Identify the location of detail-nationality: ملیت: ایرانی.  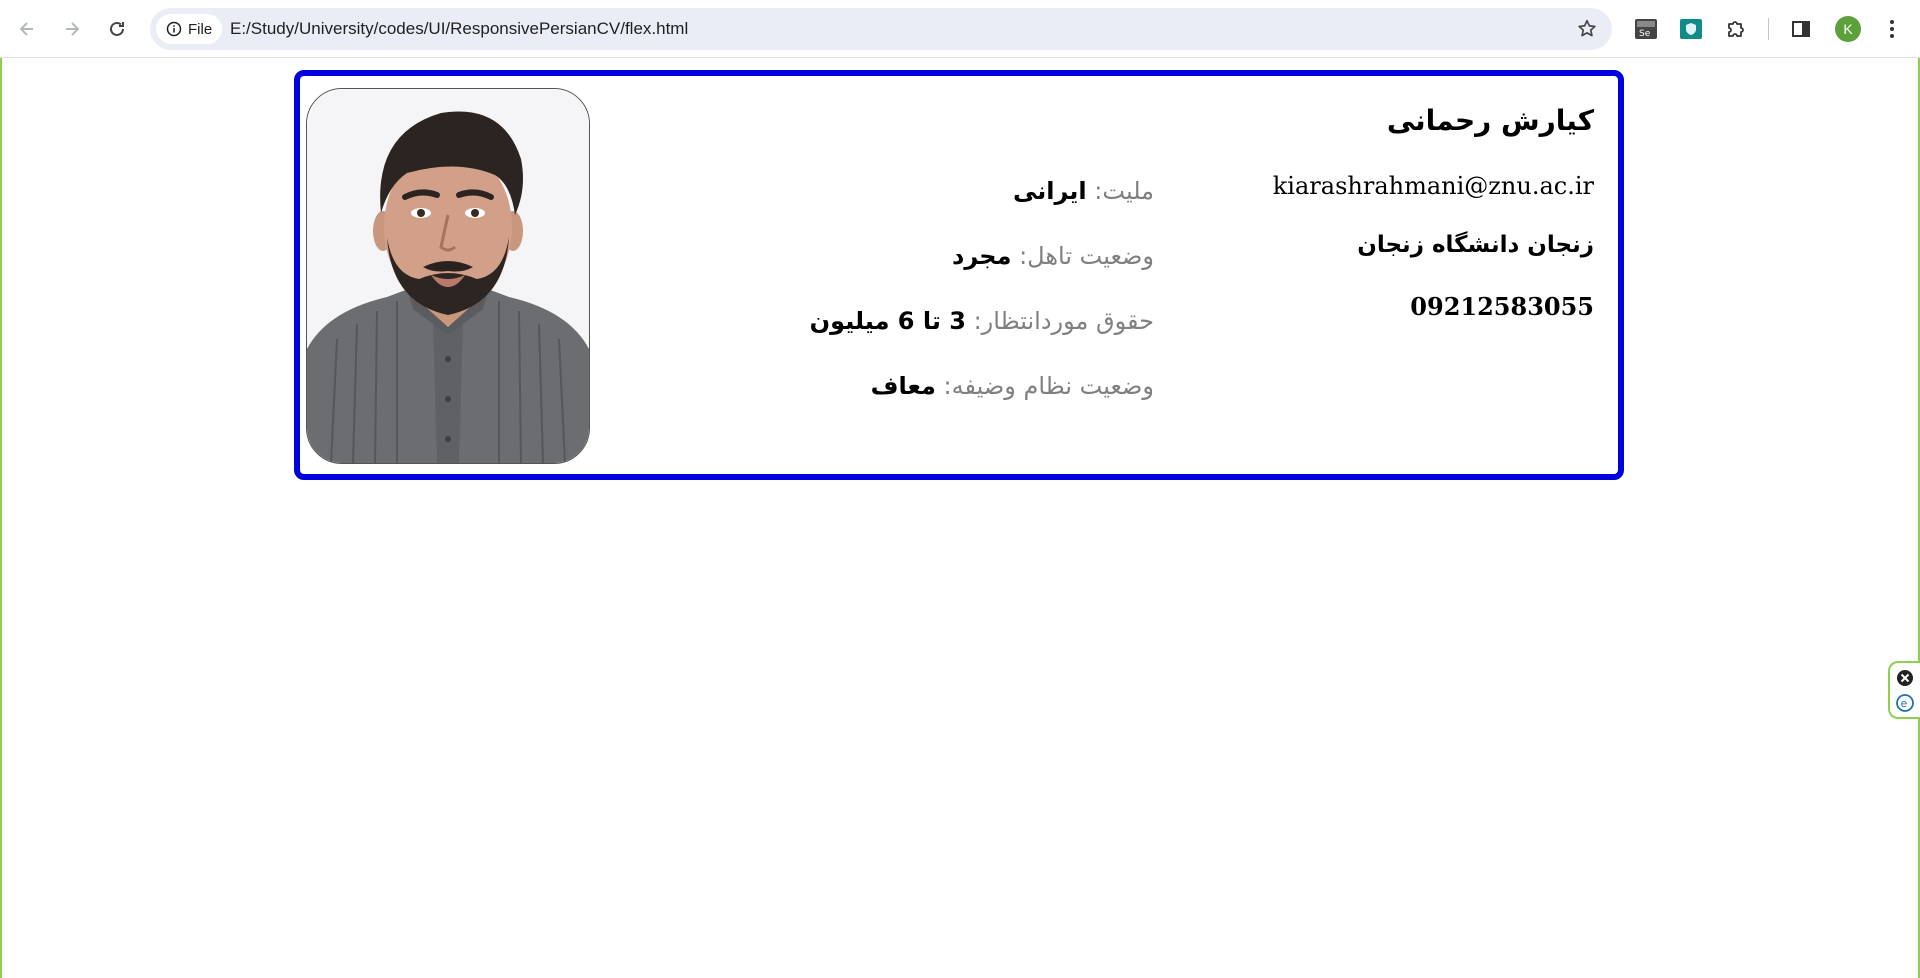
(1083, 191).